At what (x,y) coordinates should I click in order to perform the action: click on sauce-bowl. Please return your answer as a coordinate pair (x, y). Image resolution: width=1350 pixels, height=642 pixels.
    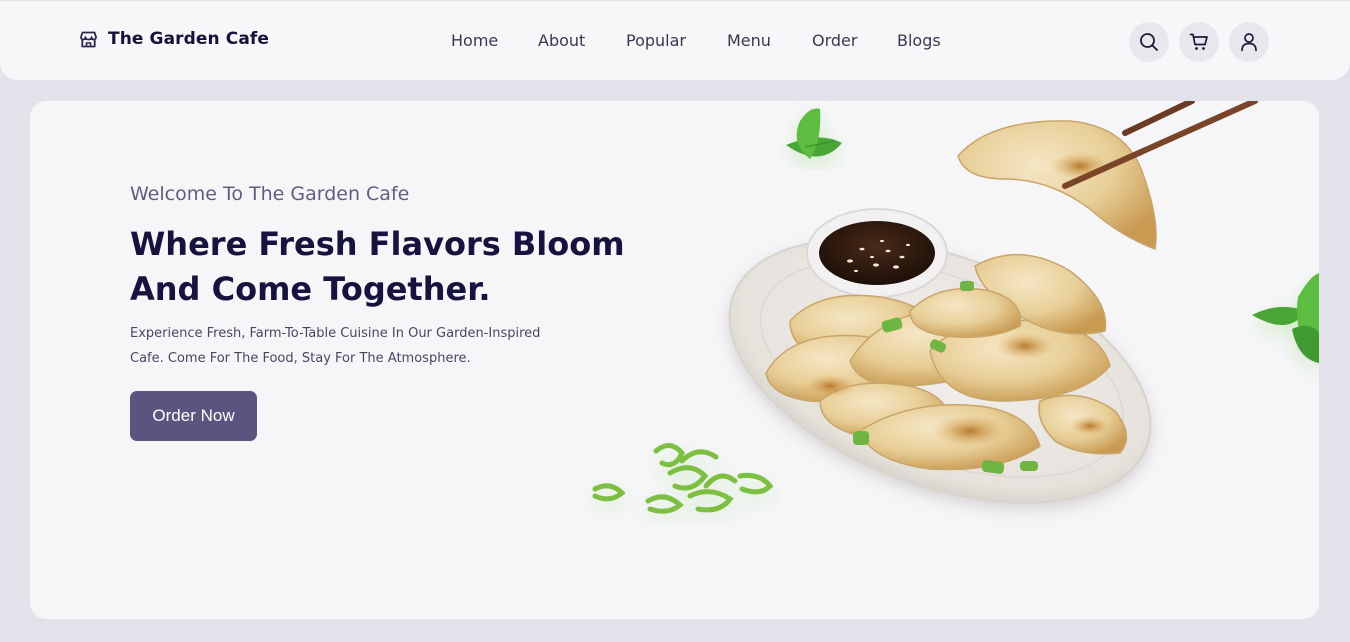
    Looking at the image, I should click on (877, 253).